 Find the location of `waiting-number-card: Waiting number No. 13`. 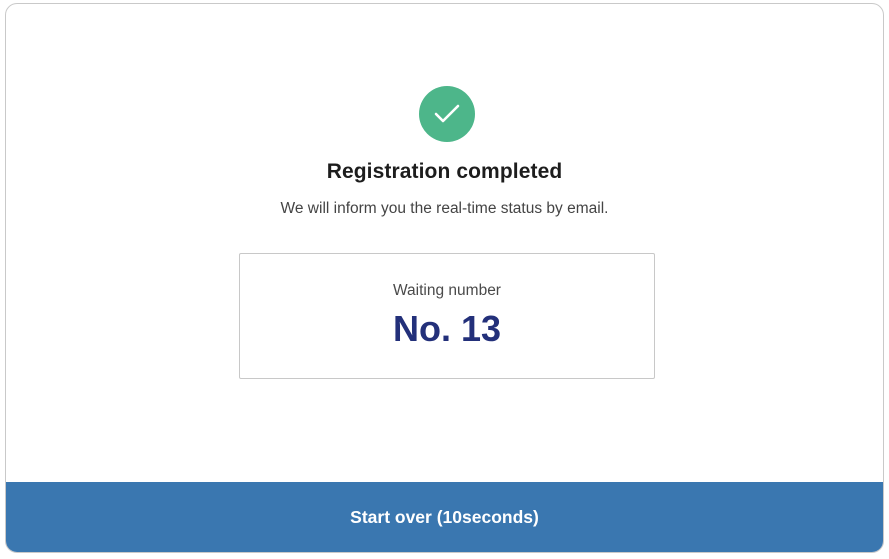

waiting-number-card: Waiting number No. 13 is located at coordinates (447, 316).